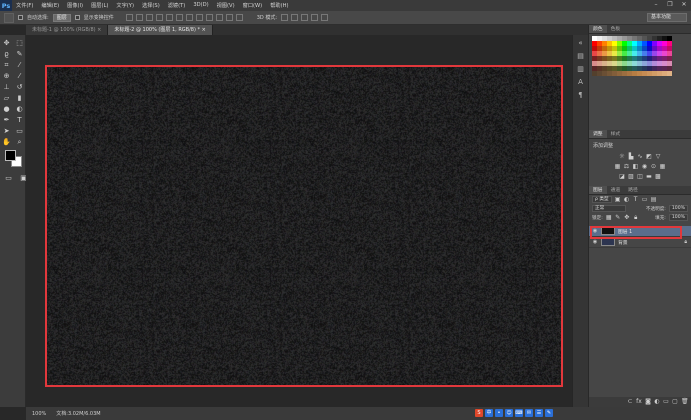 The width and height of the screenshot is (691, 420). I want to click on 3d-pan-icon, so click(304, 17).